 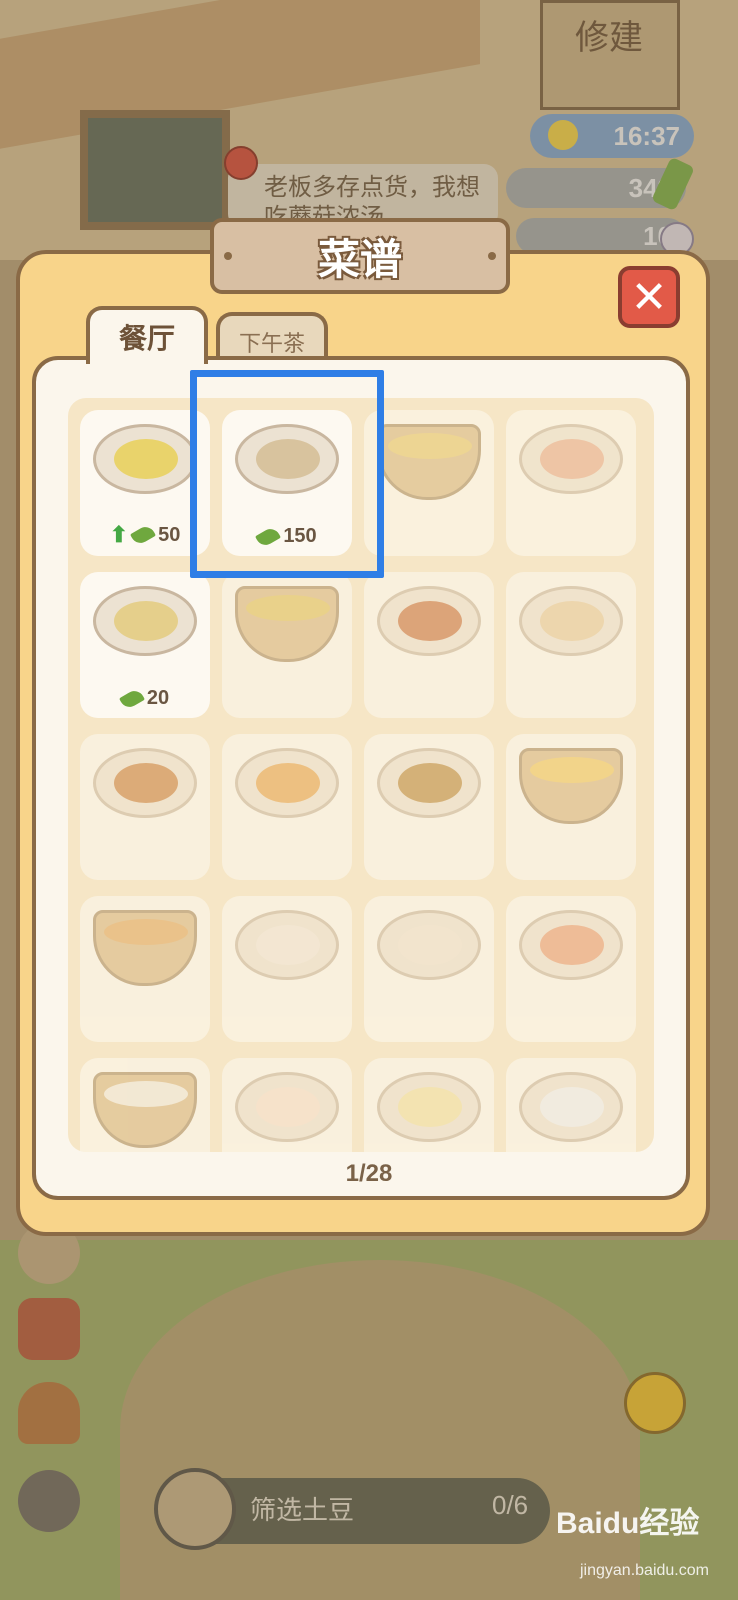 I want to click on dish-card-potato-plate: 20, so click(x=145, y=645).